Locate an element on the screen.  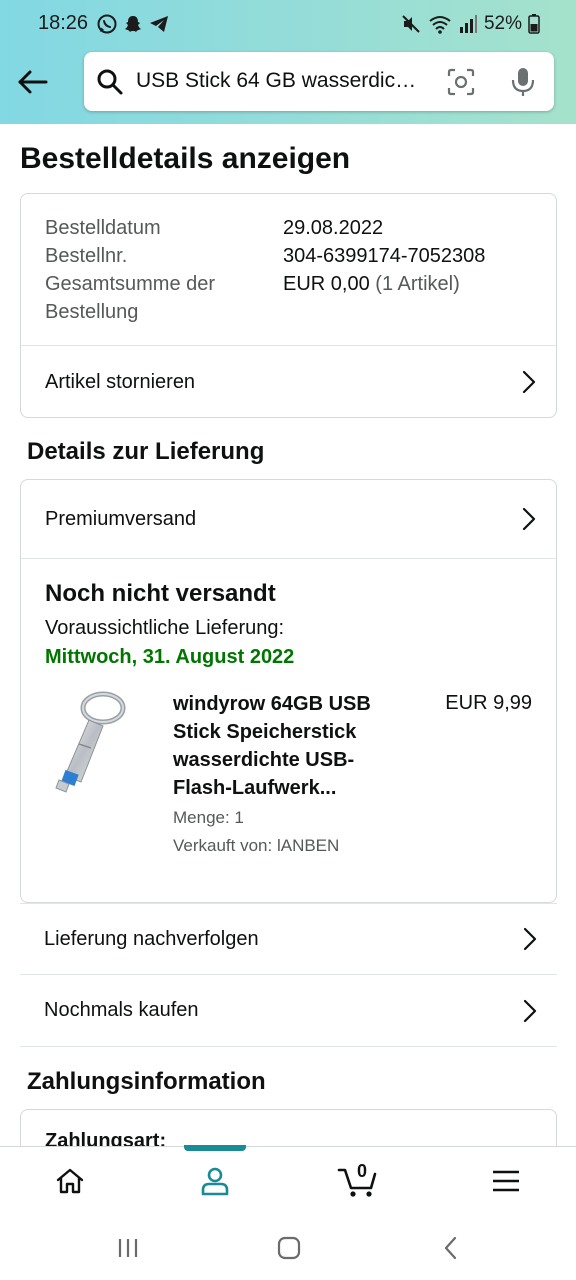
buy-again-label: Nochmals kaufen is located at coordinates (121, 1010).